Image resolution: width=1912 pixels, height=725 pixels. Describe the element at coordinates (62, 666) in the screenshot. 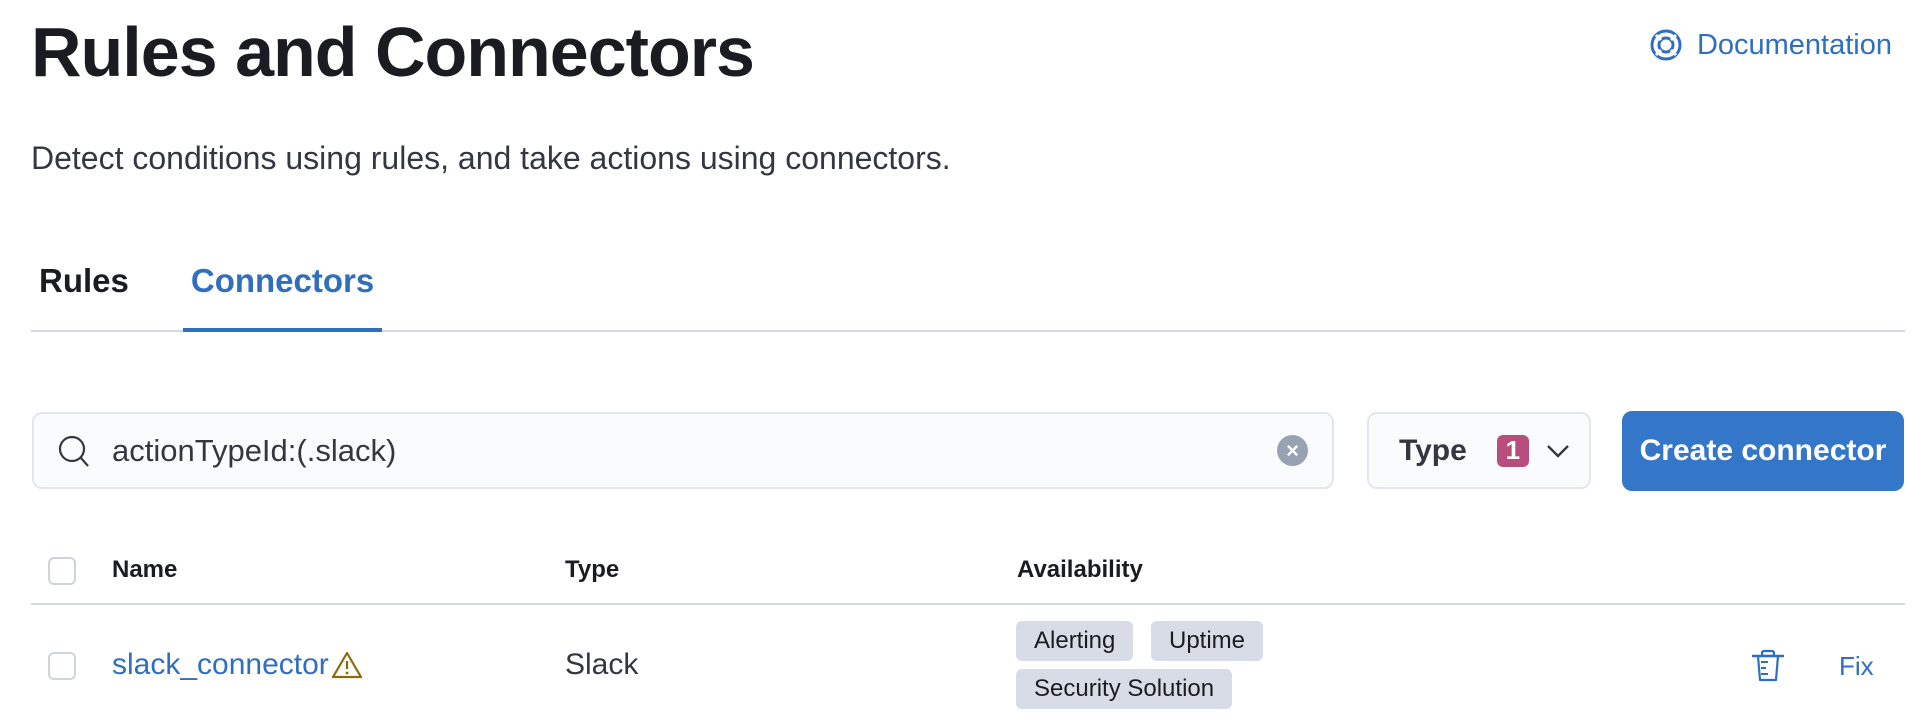

I see `row-checkbox` at that location.